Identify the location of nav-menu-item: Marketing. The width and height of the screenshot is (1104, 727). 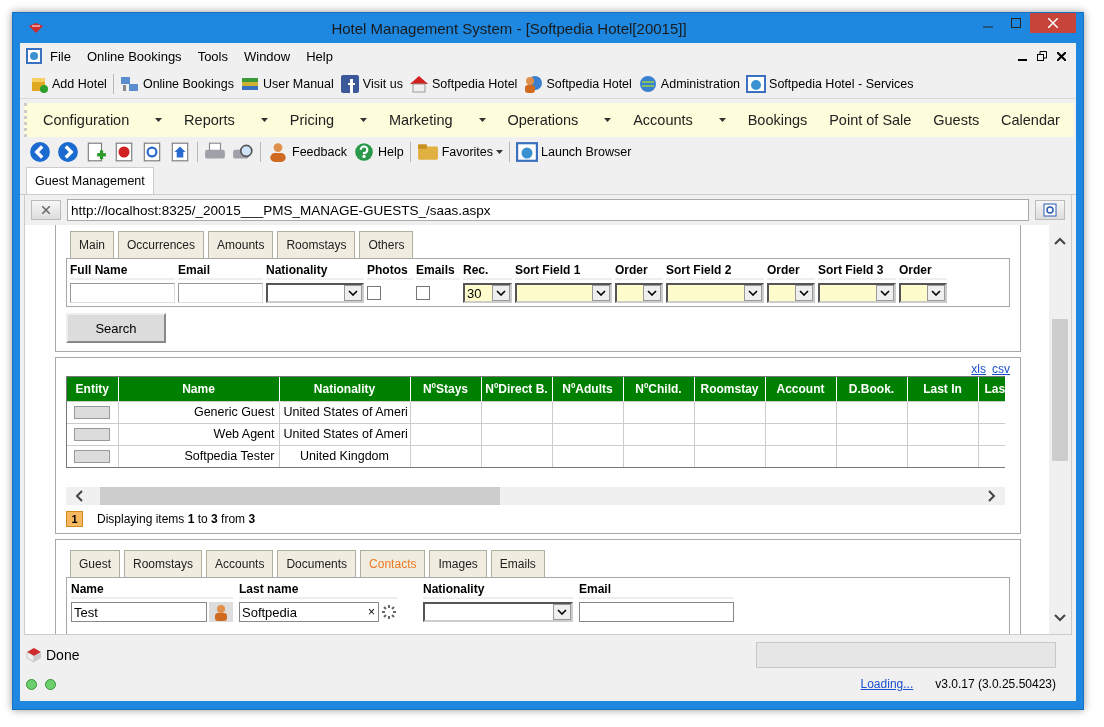
(437, 120).